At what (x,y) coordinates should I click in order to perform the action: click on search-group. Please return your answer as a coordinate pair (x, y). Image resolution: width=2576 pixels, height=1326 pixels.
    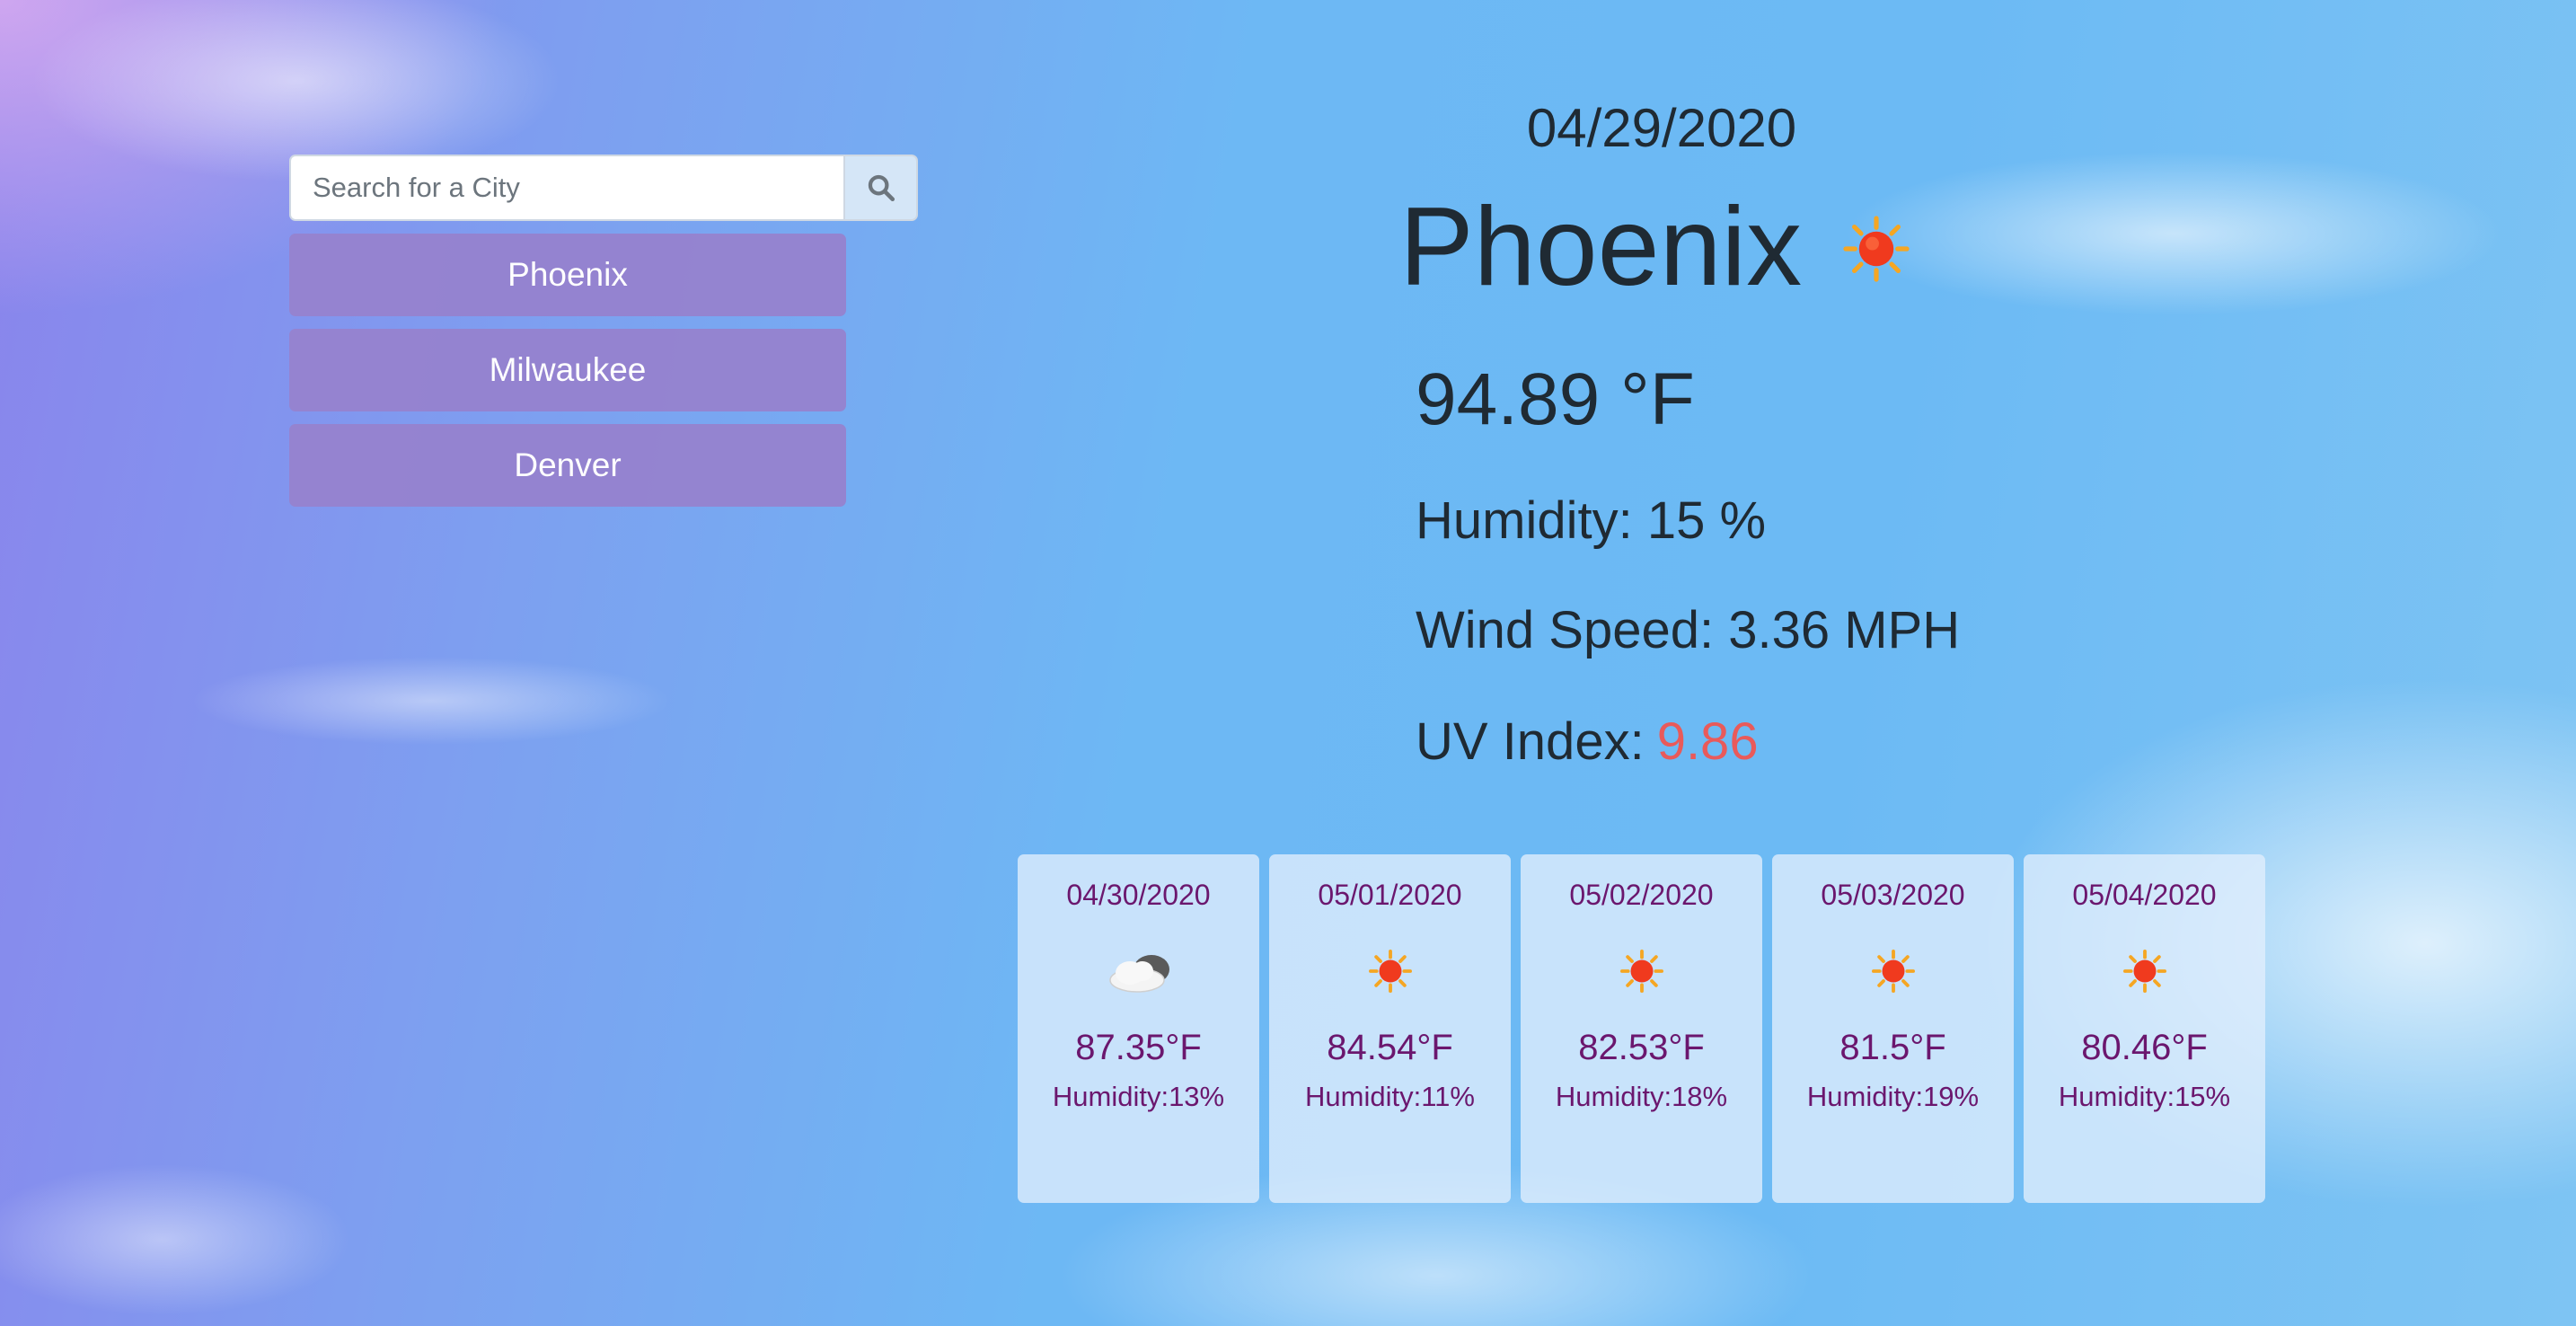
    Looking at the image, I should click on (603, 188).